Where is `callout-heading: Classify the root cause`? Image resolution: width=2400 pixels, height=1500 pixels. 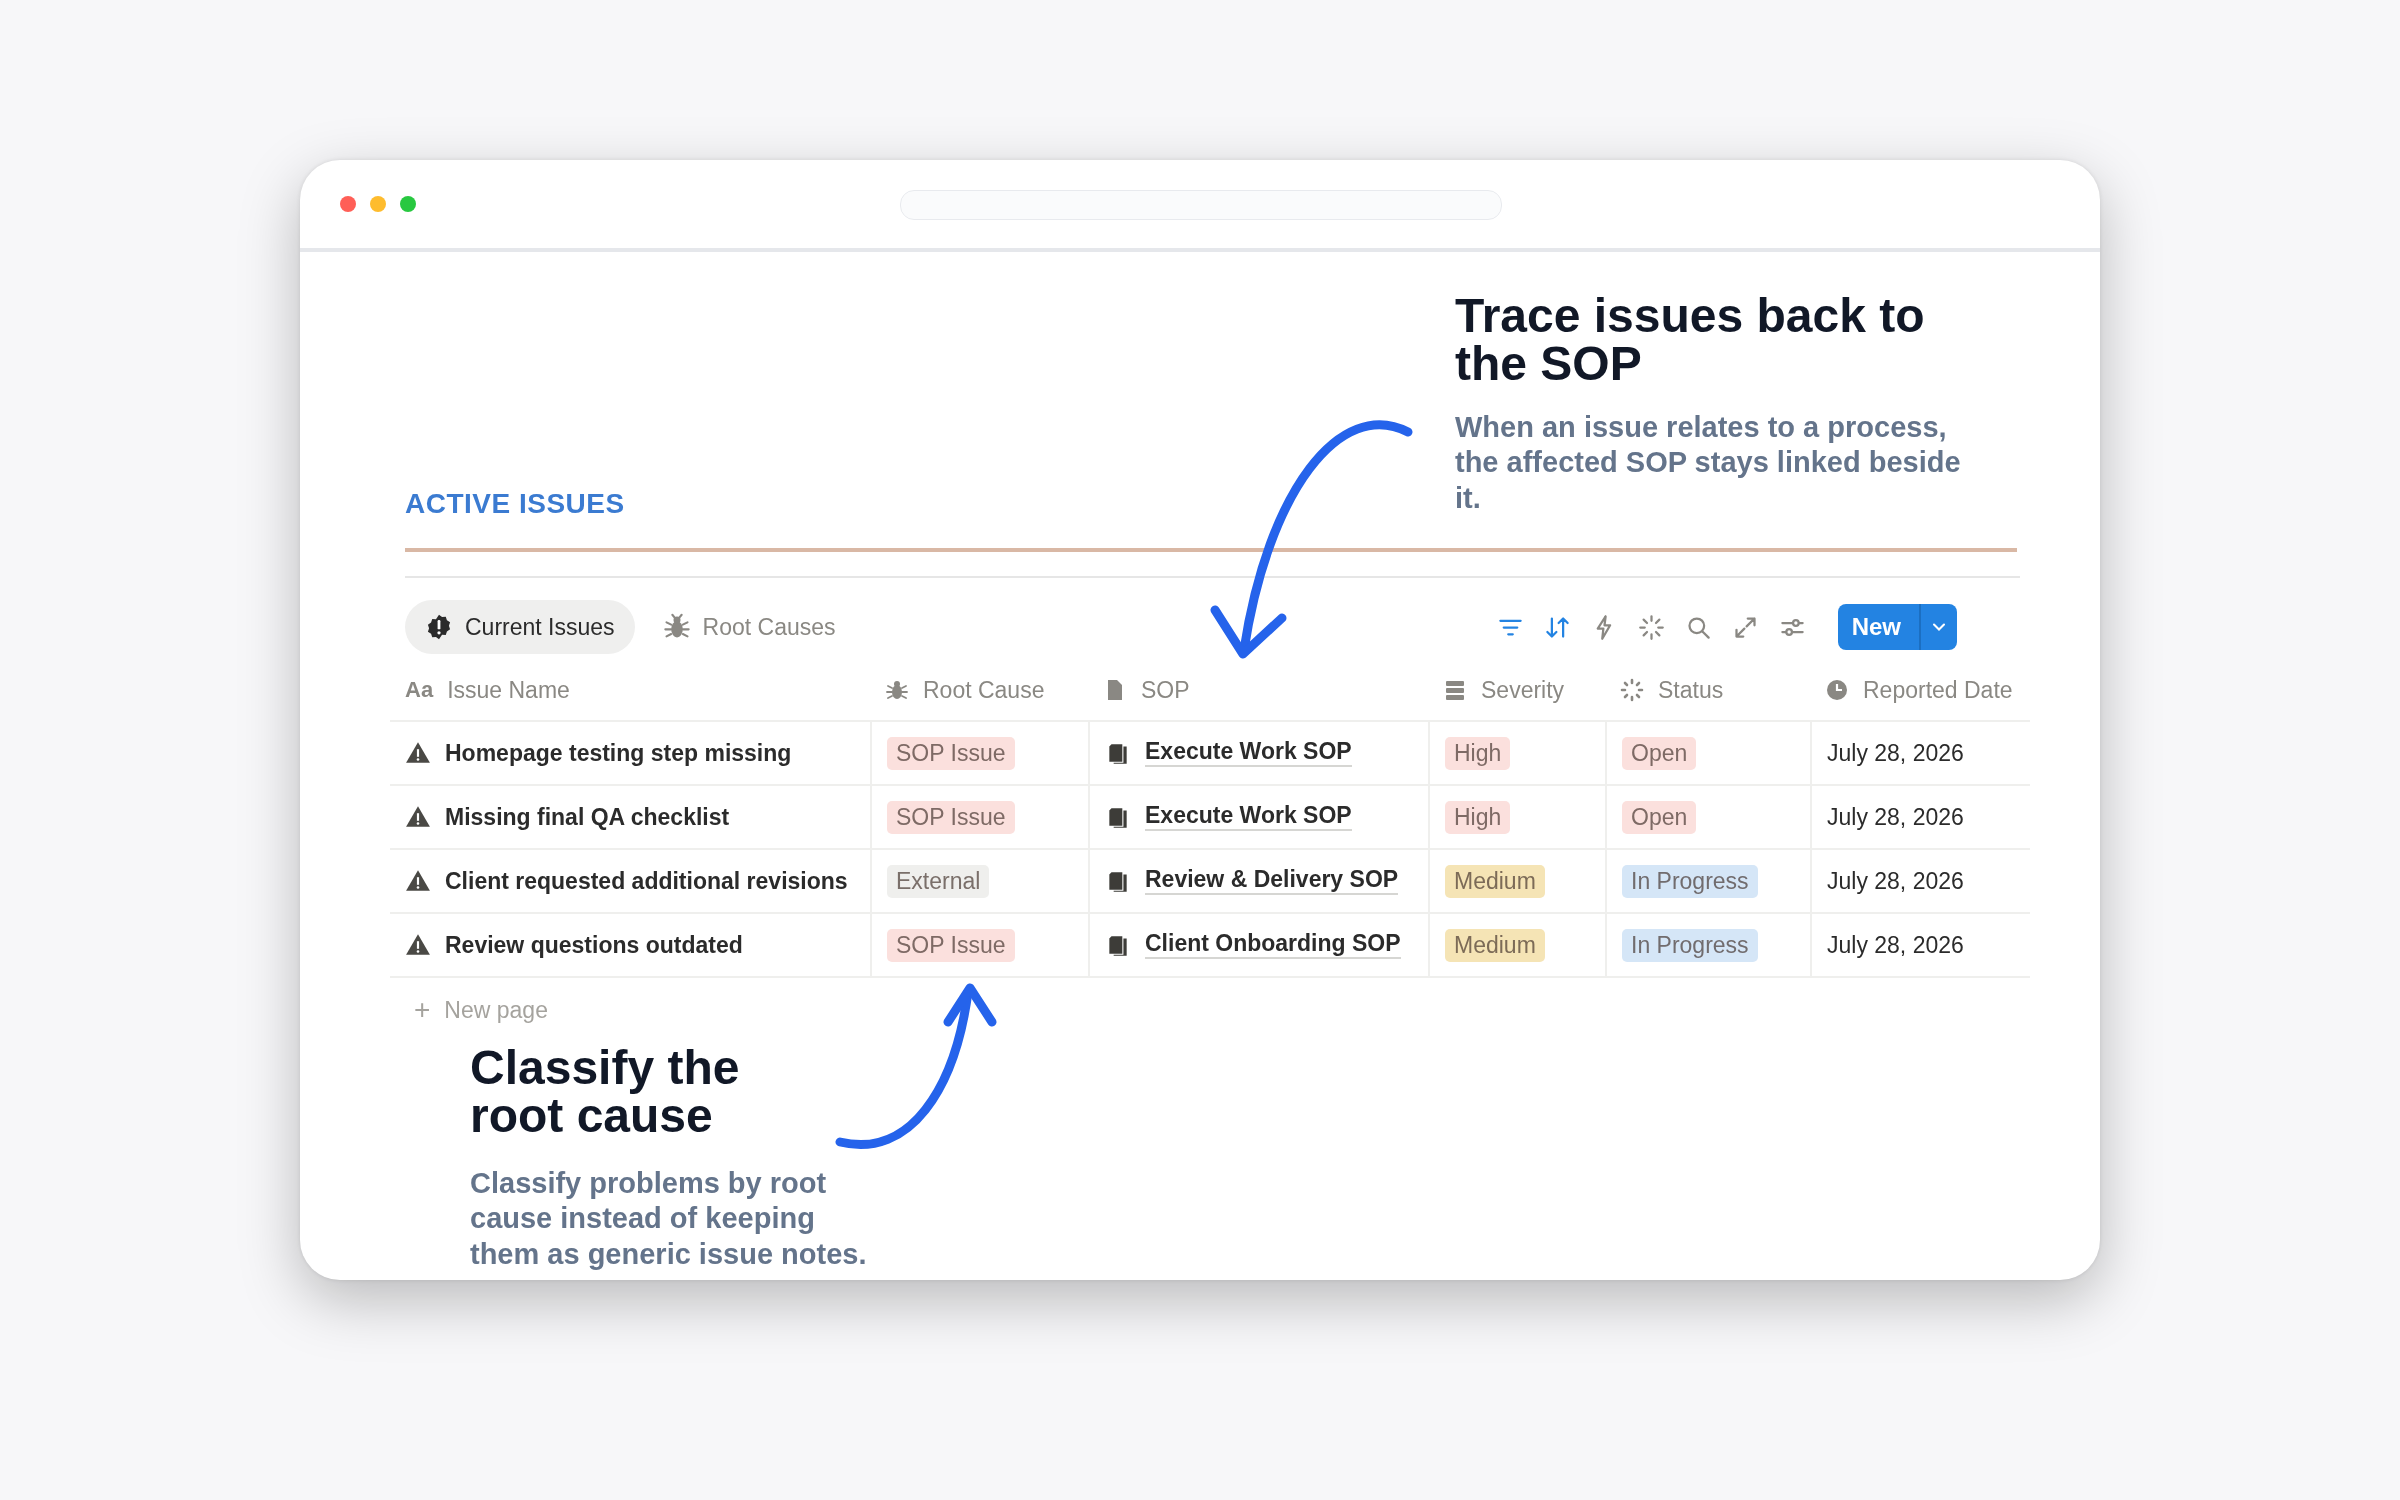 callout-heading: Classify the root cause is located at coordinates (605, 1092).